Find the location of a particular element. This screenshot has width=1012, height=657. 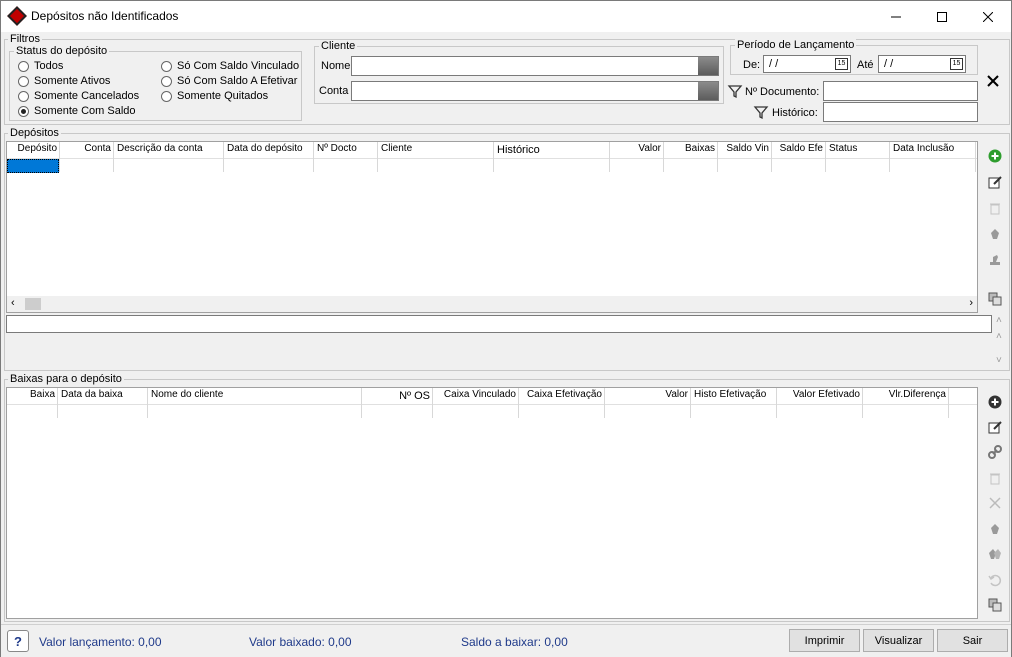

radio-todos: Todos is located at coordinates (40, 66).